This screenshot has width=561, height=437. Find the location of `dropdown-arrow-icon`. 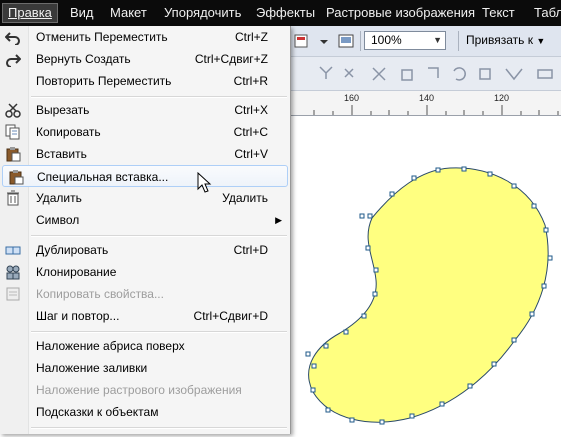

dropdown-arrow-icon is located at coordinates (324, 41).